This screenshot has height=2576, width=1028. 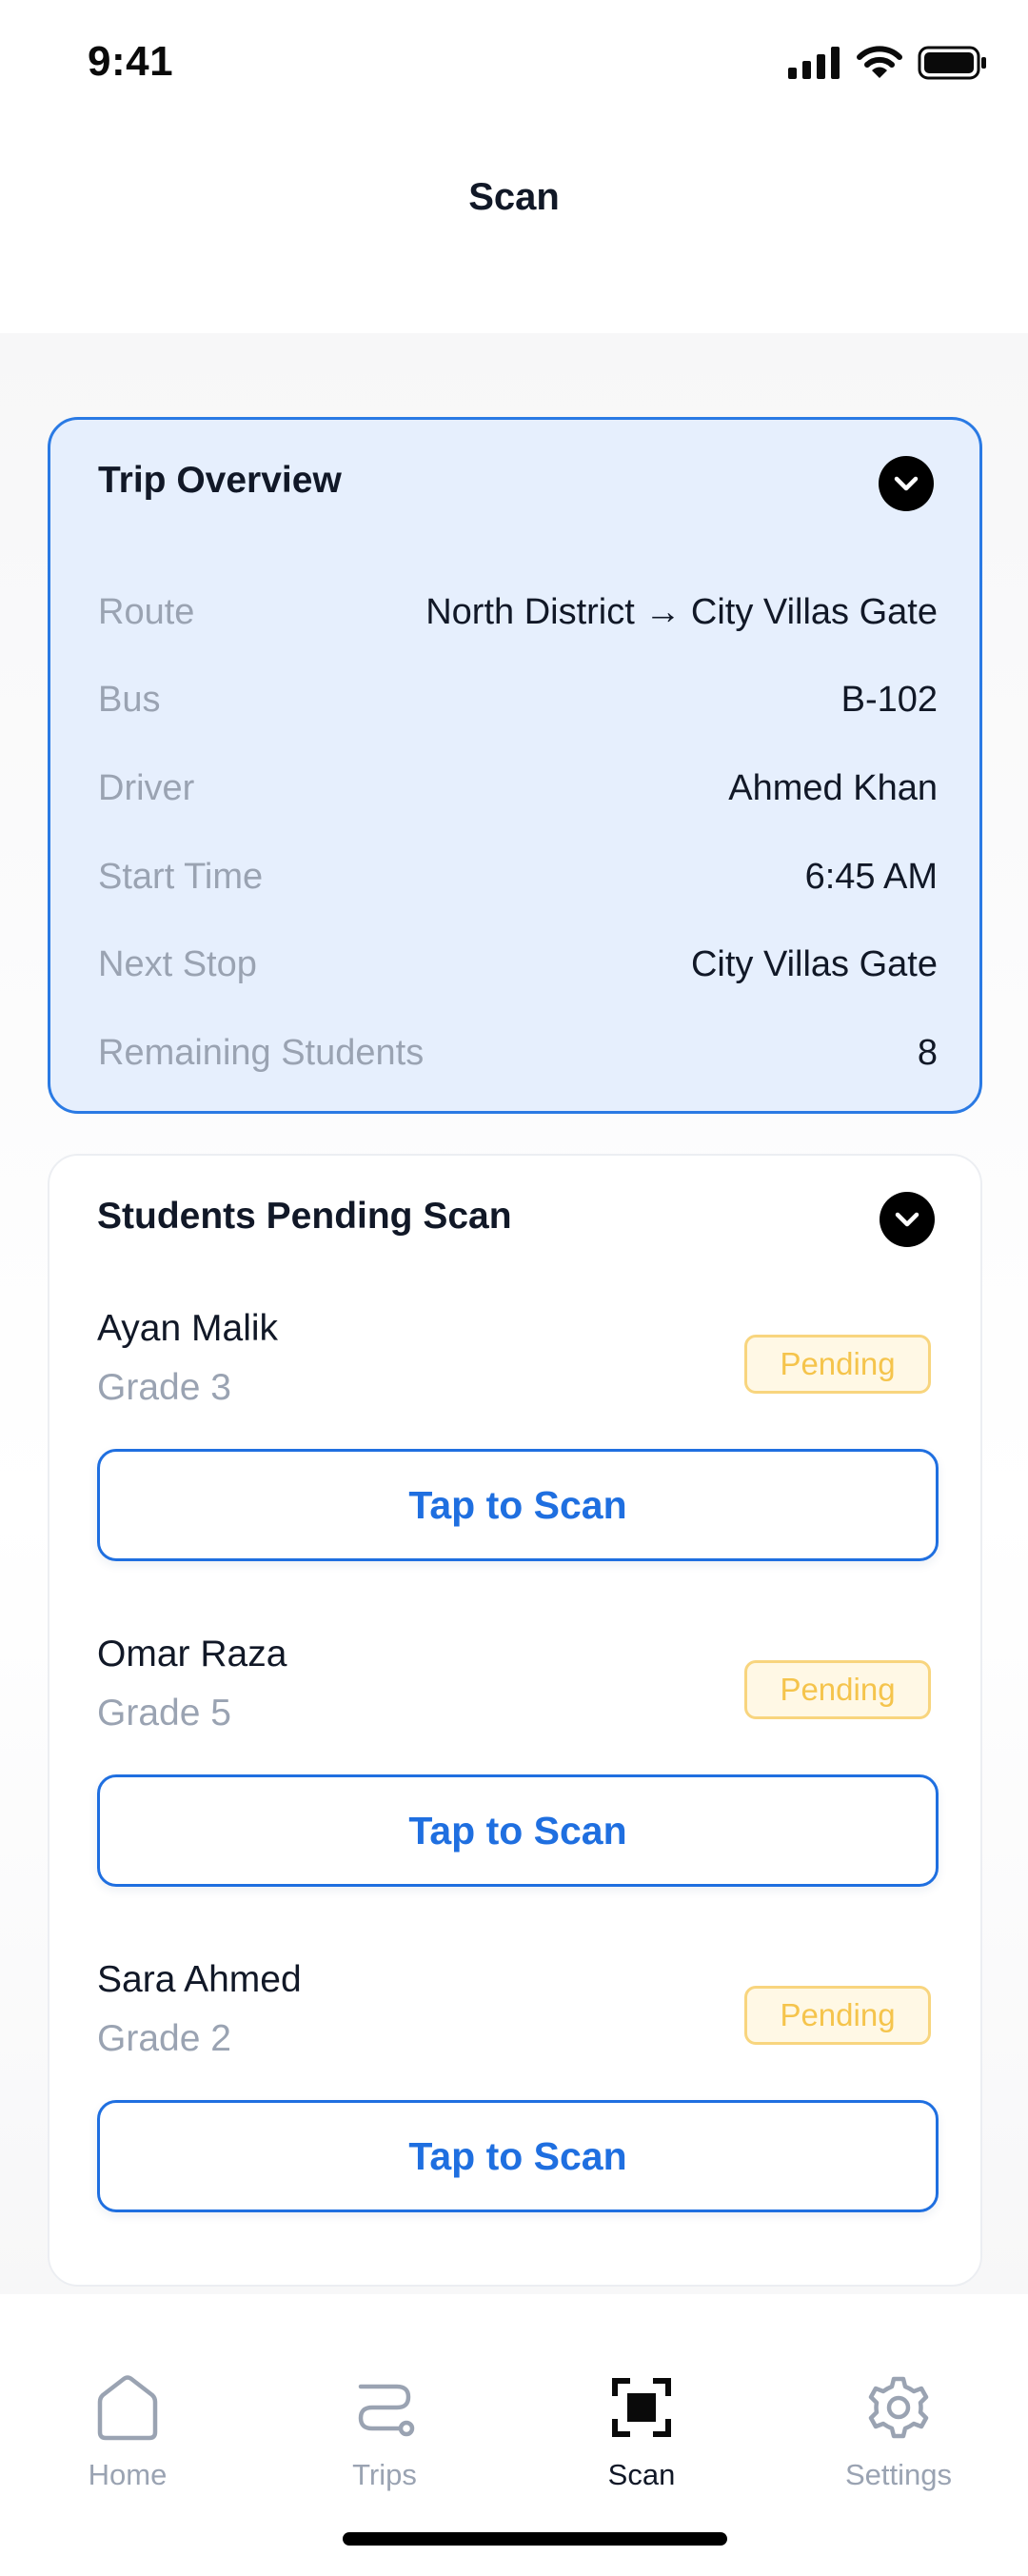 I want to click on signal-icon, so click(x=814, y=63).